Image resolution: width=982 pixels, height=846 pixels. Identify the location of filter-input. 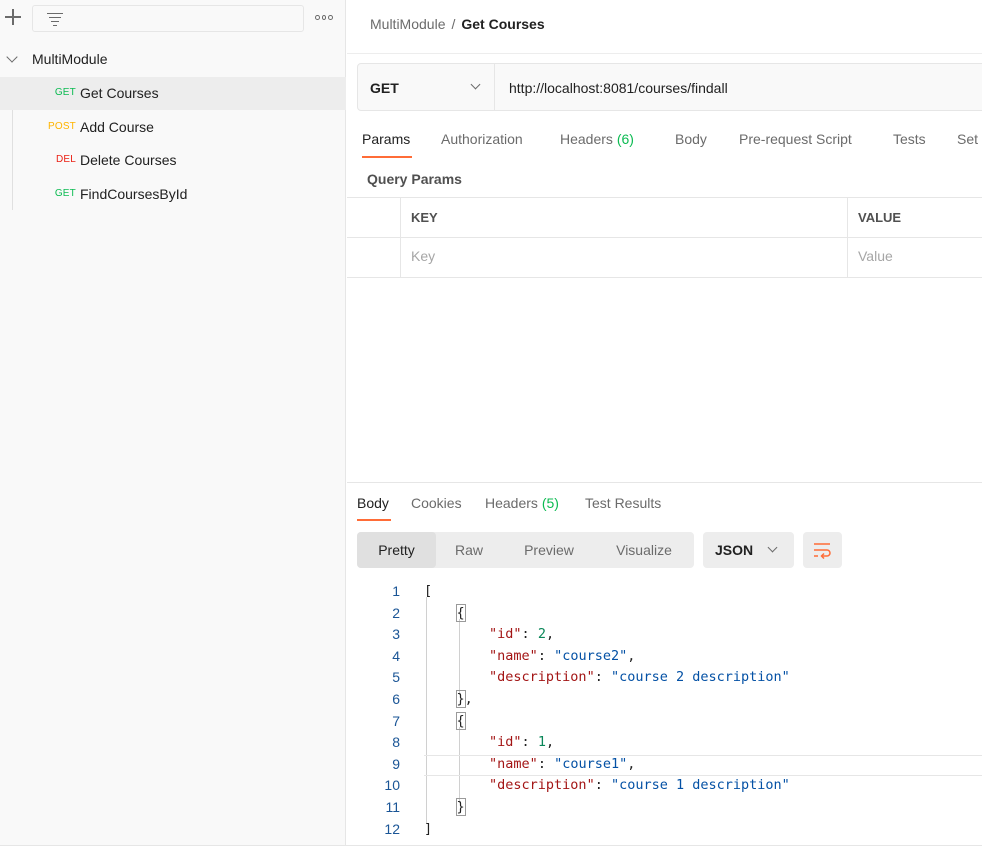
(168, 18).